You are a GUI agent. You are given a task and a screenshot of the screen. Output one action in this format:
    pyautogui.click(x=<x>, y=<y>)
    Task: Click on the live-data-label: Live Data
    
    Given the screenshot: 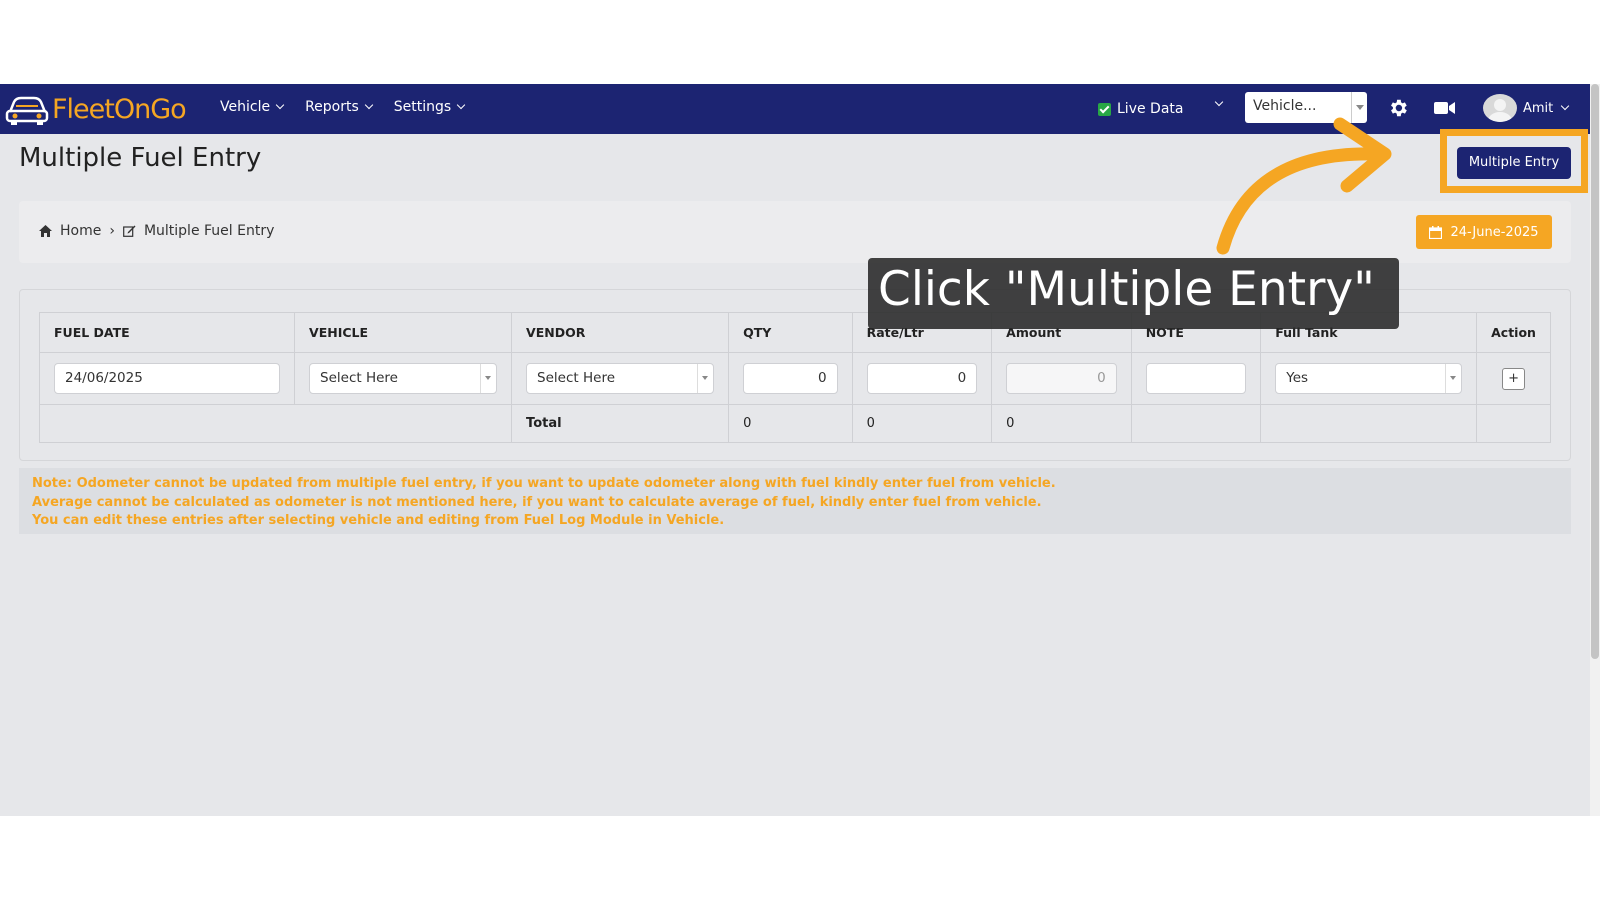 What is the action you would take?
    pyautogui.click(x=1150, y=109)
    